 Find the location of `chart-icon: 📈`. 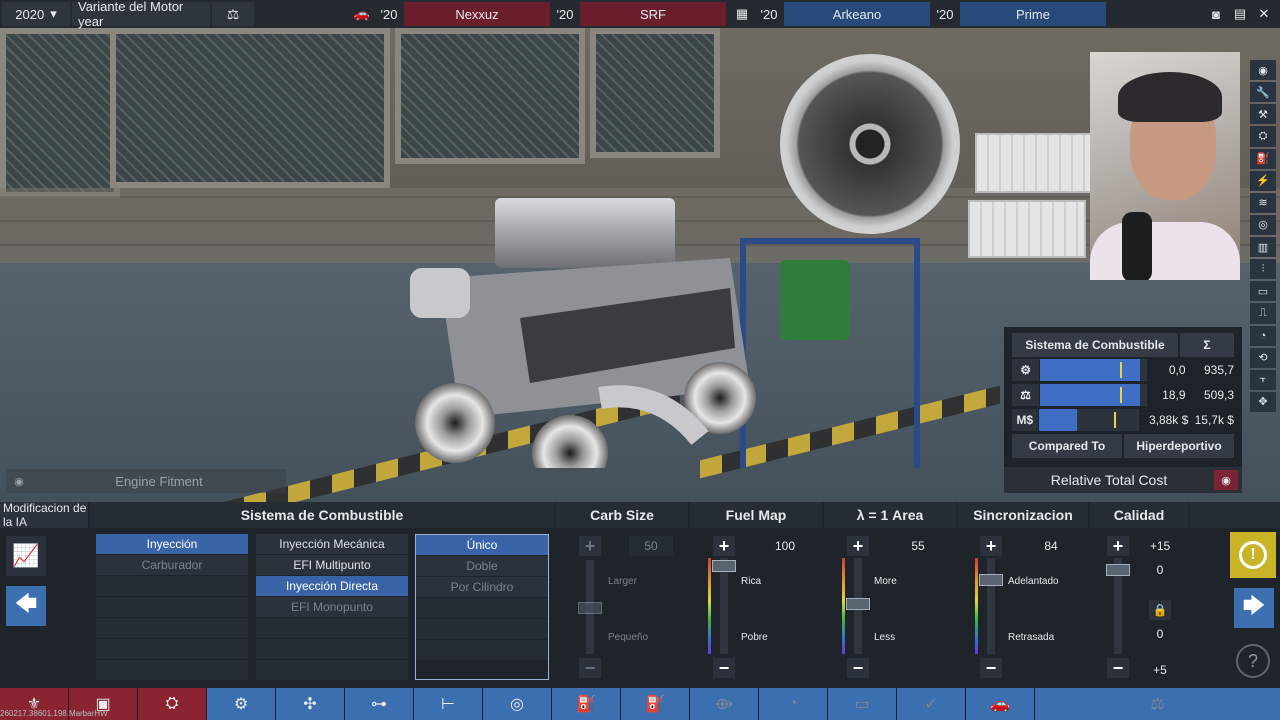

chart-icon: 📈 is located at coordinates (26, 556).